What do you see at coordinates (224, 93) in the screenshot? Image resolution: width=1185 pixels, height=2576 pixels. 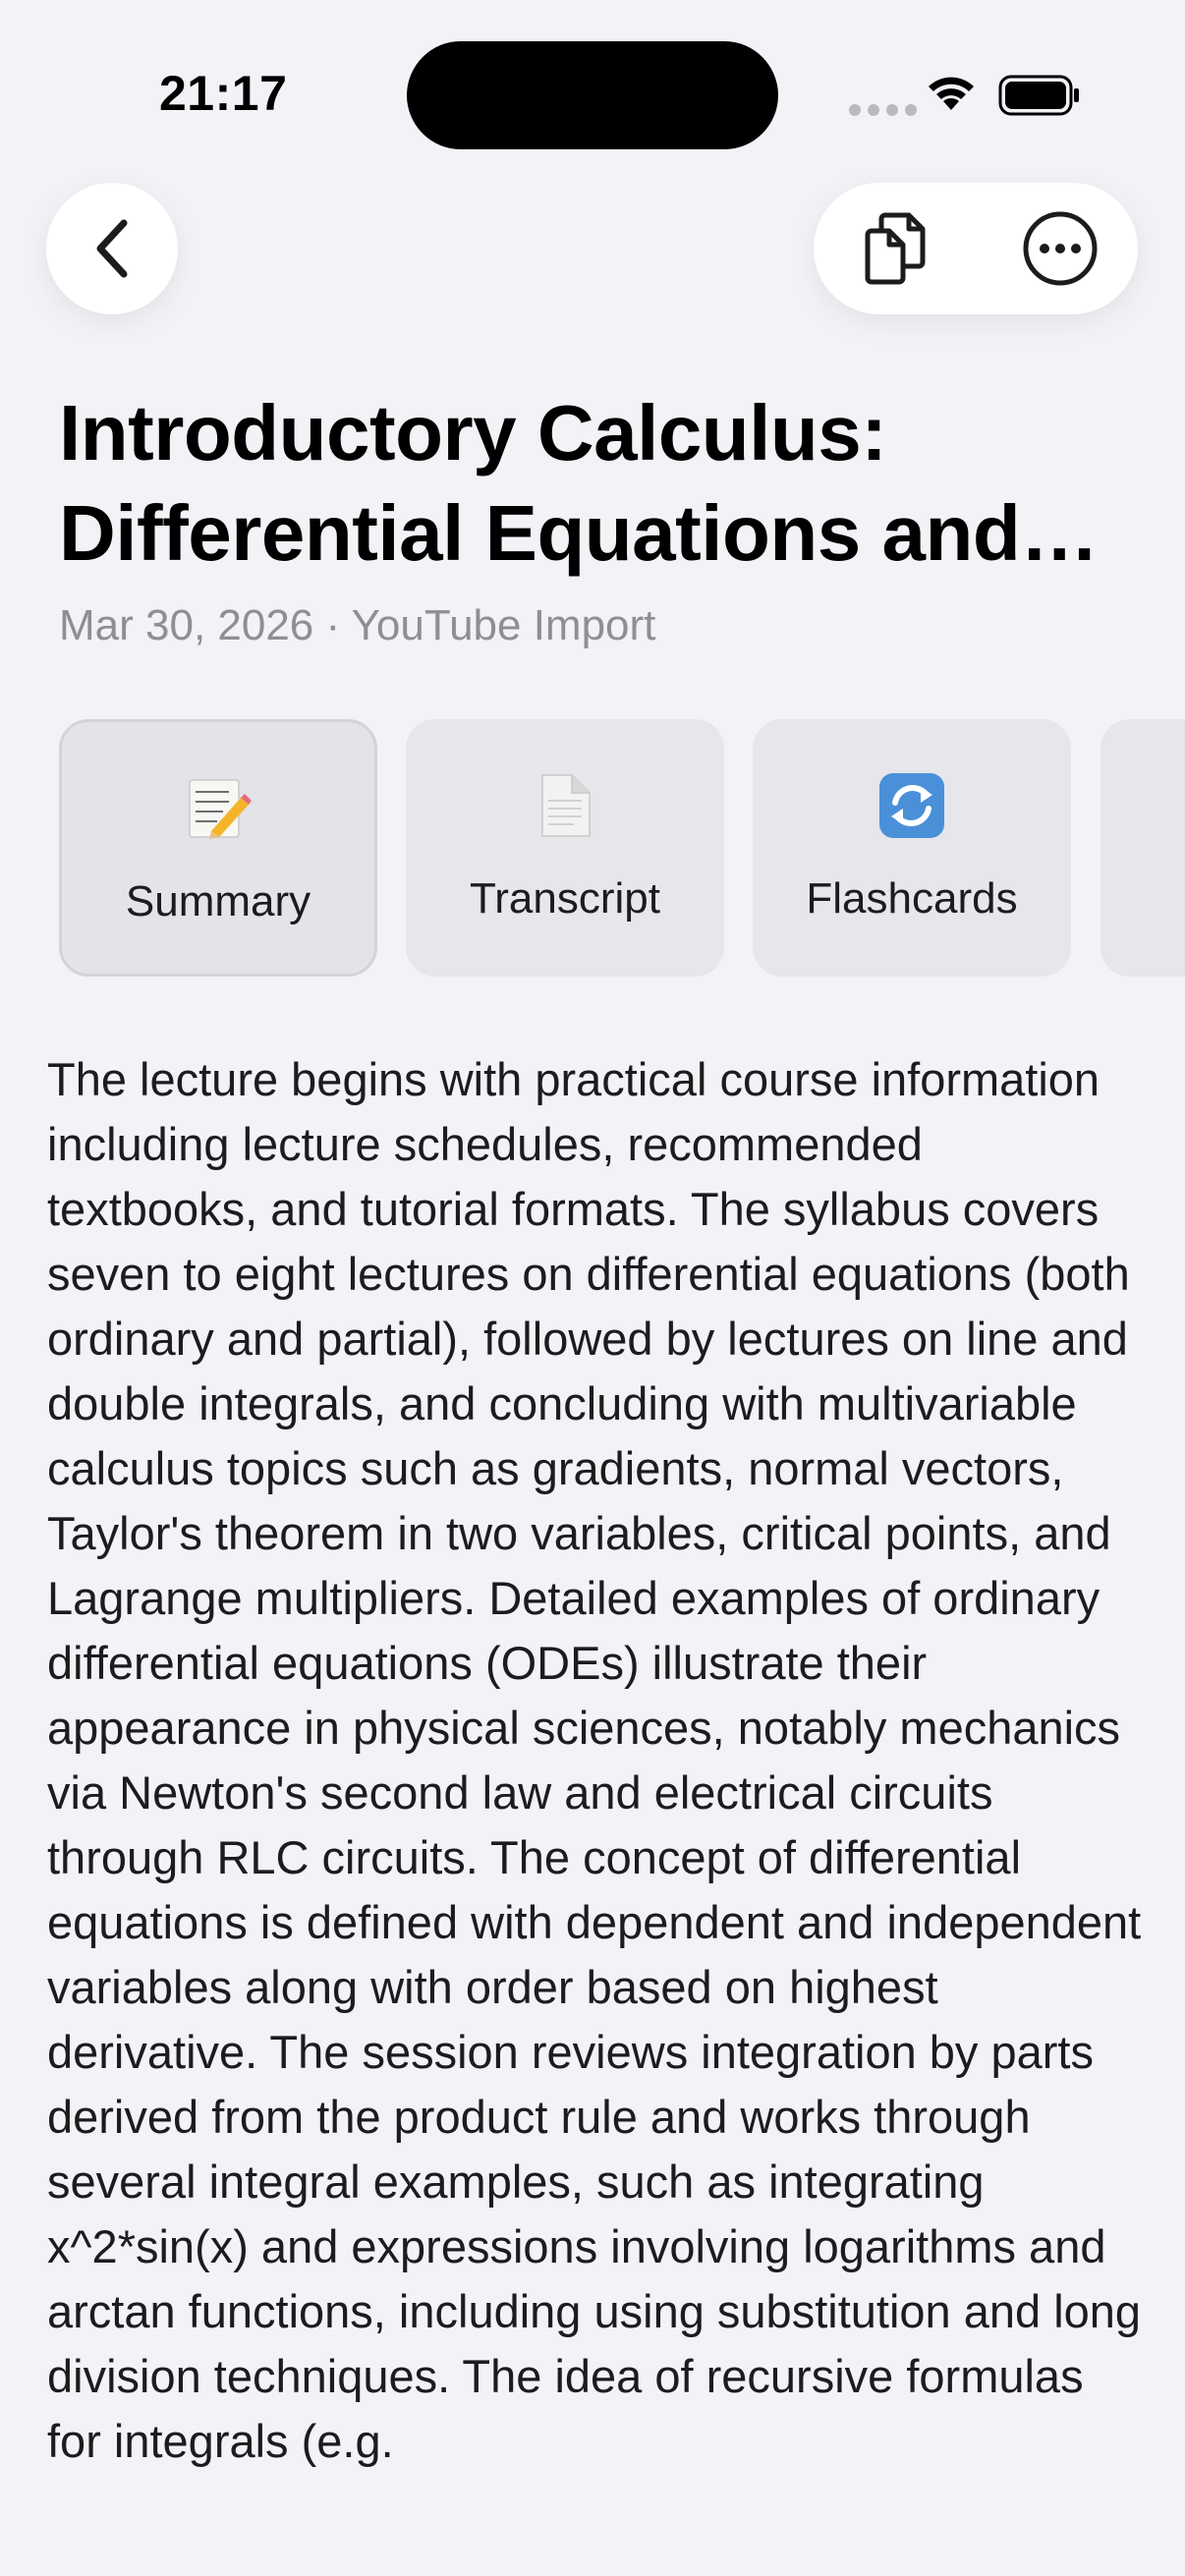 I see `status-time: 21:17` at bounding box center [224, 93].